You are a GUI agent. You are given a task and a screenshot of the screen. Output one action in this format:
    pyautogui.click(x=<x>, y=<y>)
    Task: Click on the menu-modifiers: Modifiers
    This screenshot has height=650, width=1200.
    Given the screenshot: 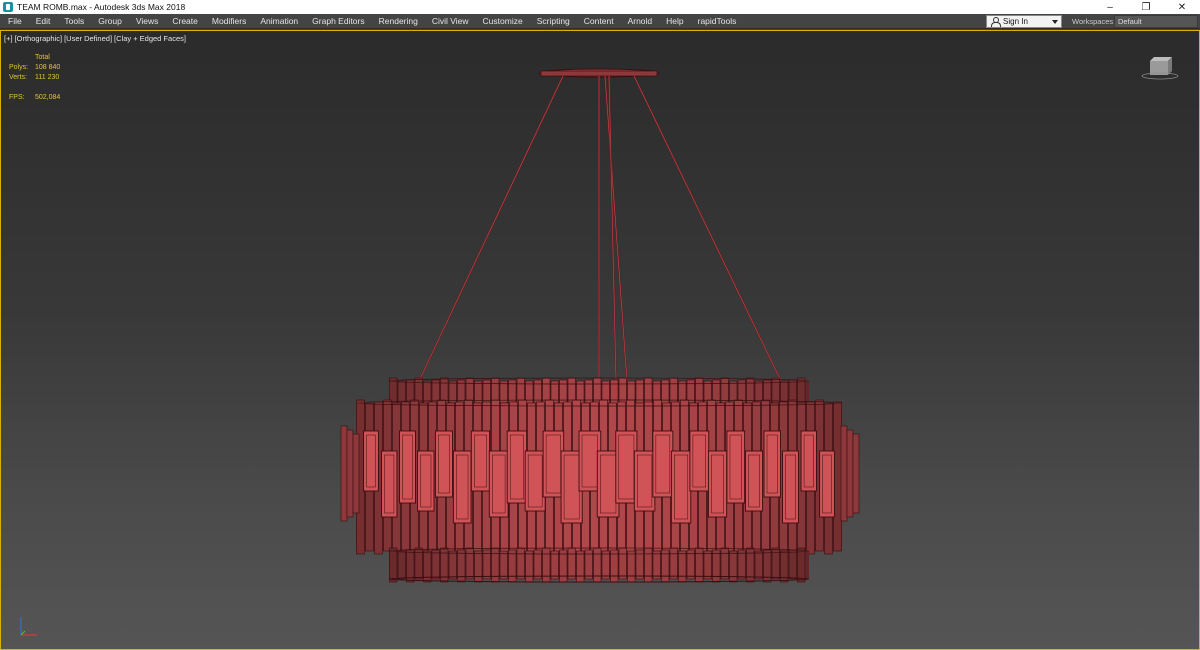 What is the action you would take?
    pyautogui.click(x=229, y=21)
    